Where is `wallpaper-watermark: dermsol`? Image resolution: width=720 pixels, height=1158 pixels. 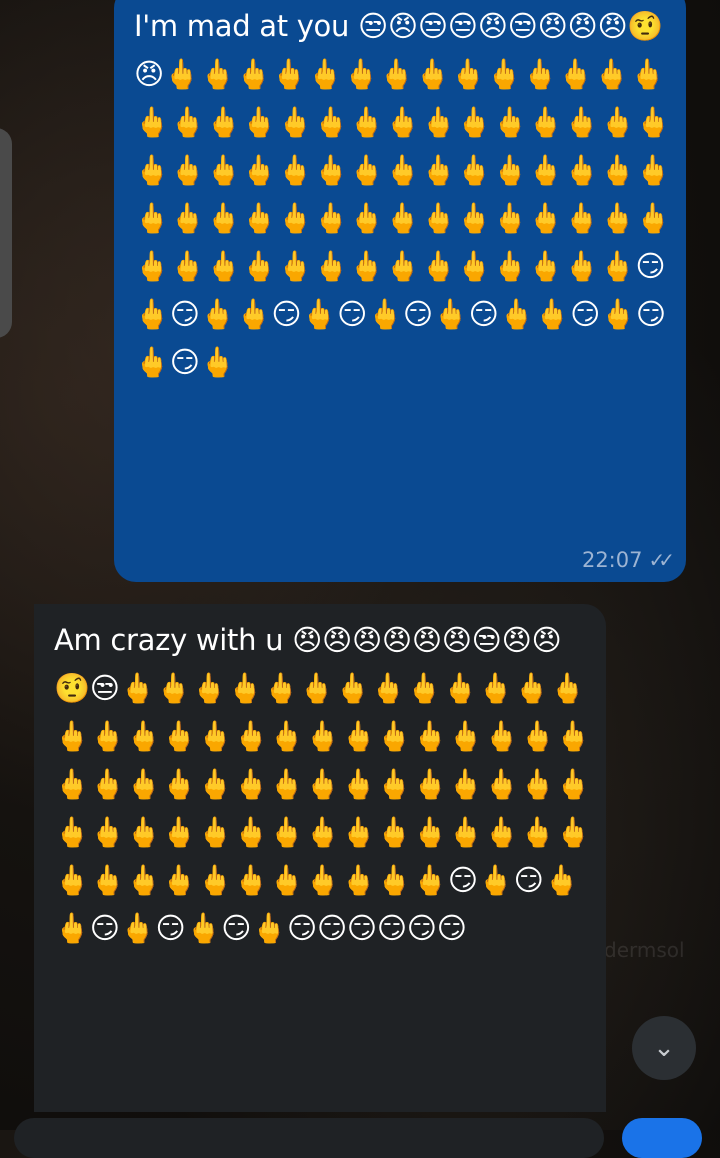 wallpaper-watermark: dermsol is located at coordinates (644, 950).